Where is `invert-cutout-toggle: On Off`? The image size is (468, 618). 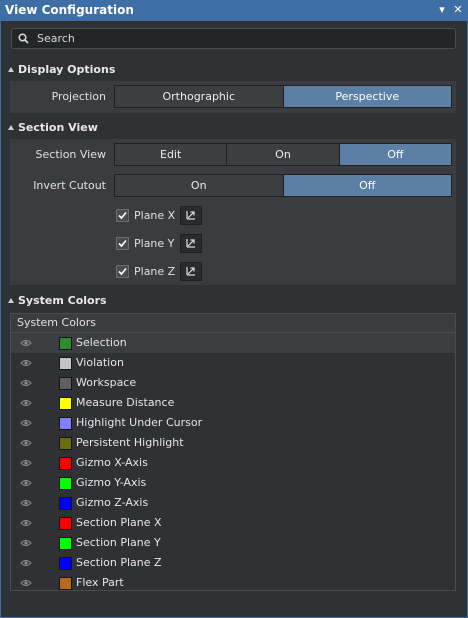
invert-cutout-toggle: On Off is located at coordinates (283, 185).